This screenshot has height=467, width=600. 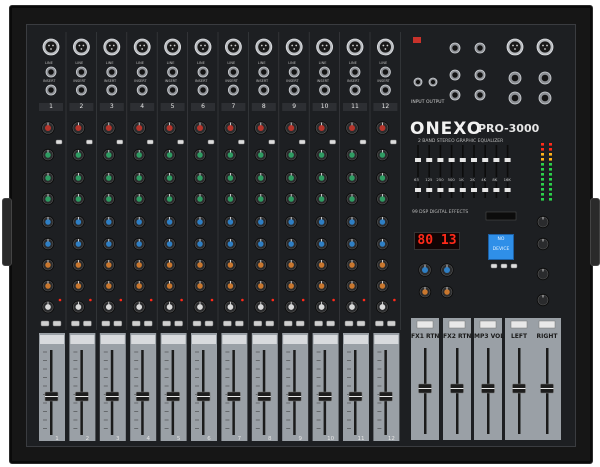 What do you see at coordinates (385, 106) in the screenshot?
I see `channel-number-12: 12` at bounding box center [385, 106].